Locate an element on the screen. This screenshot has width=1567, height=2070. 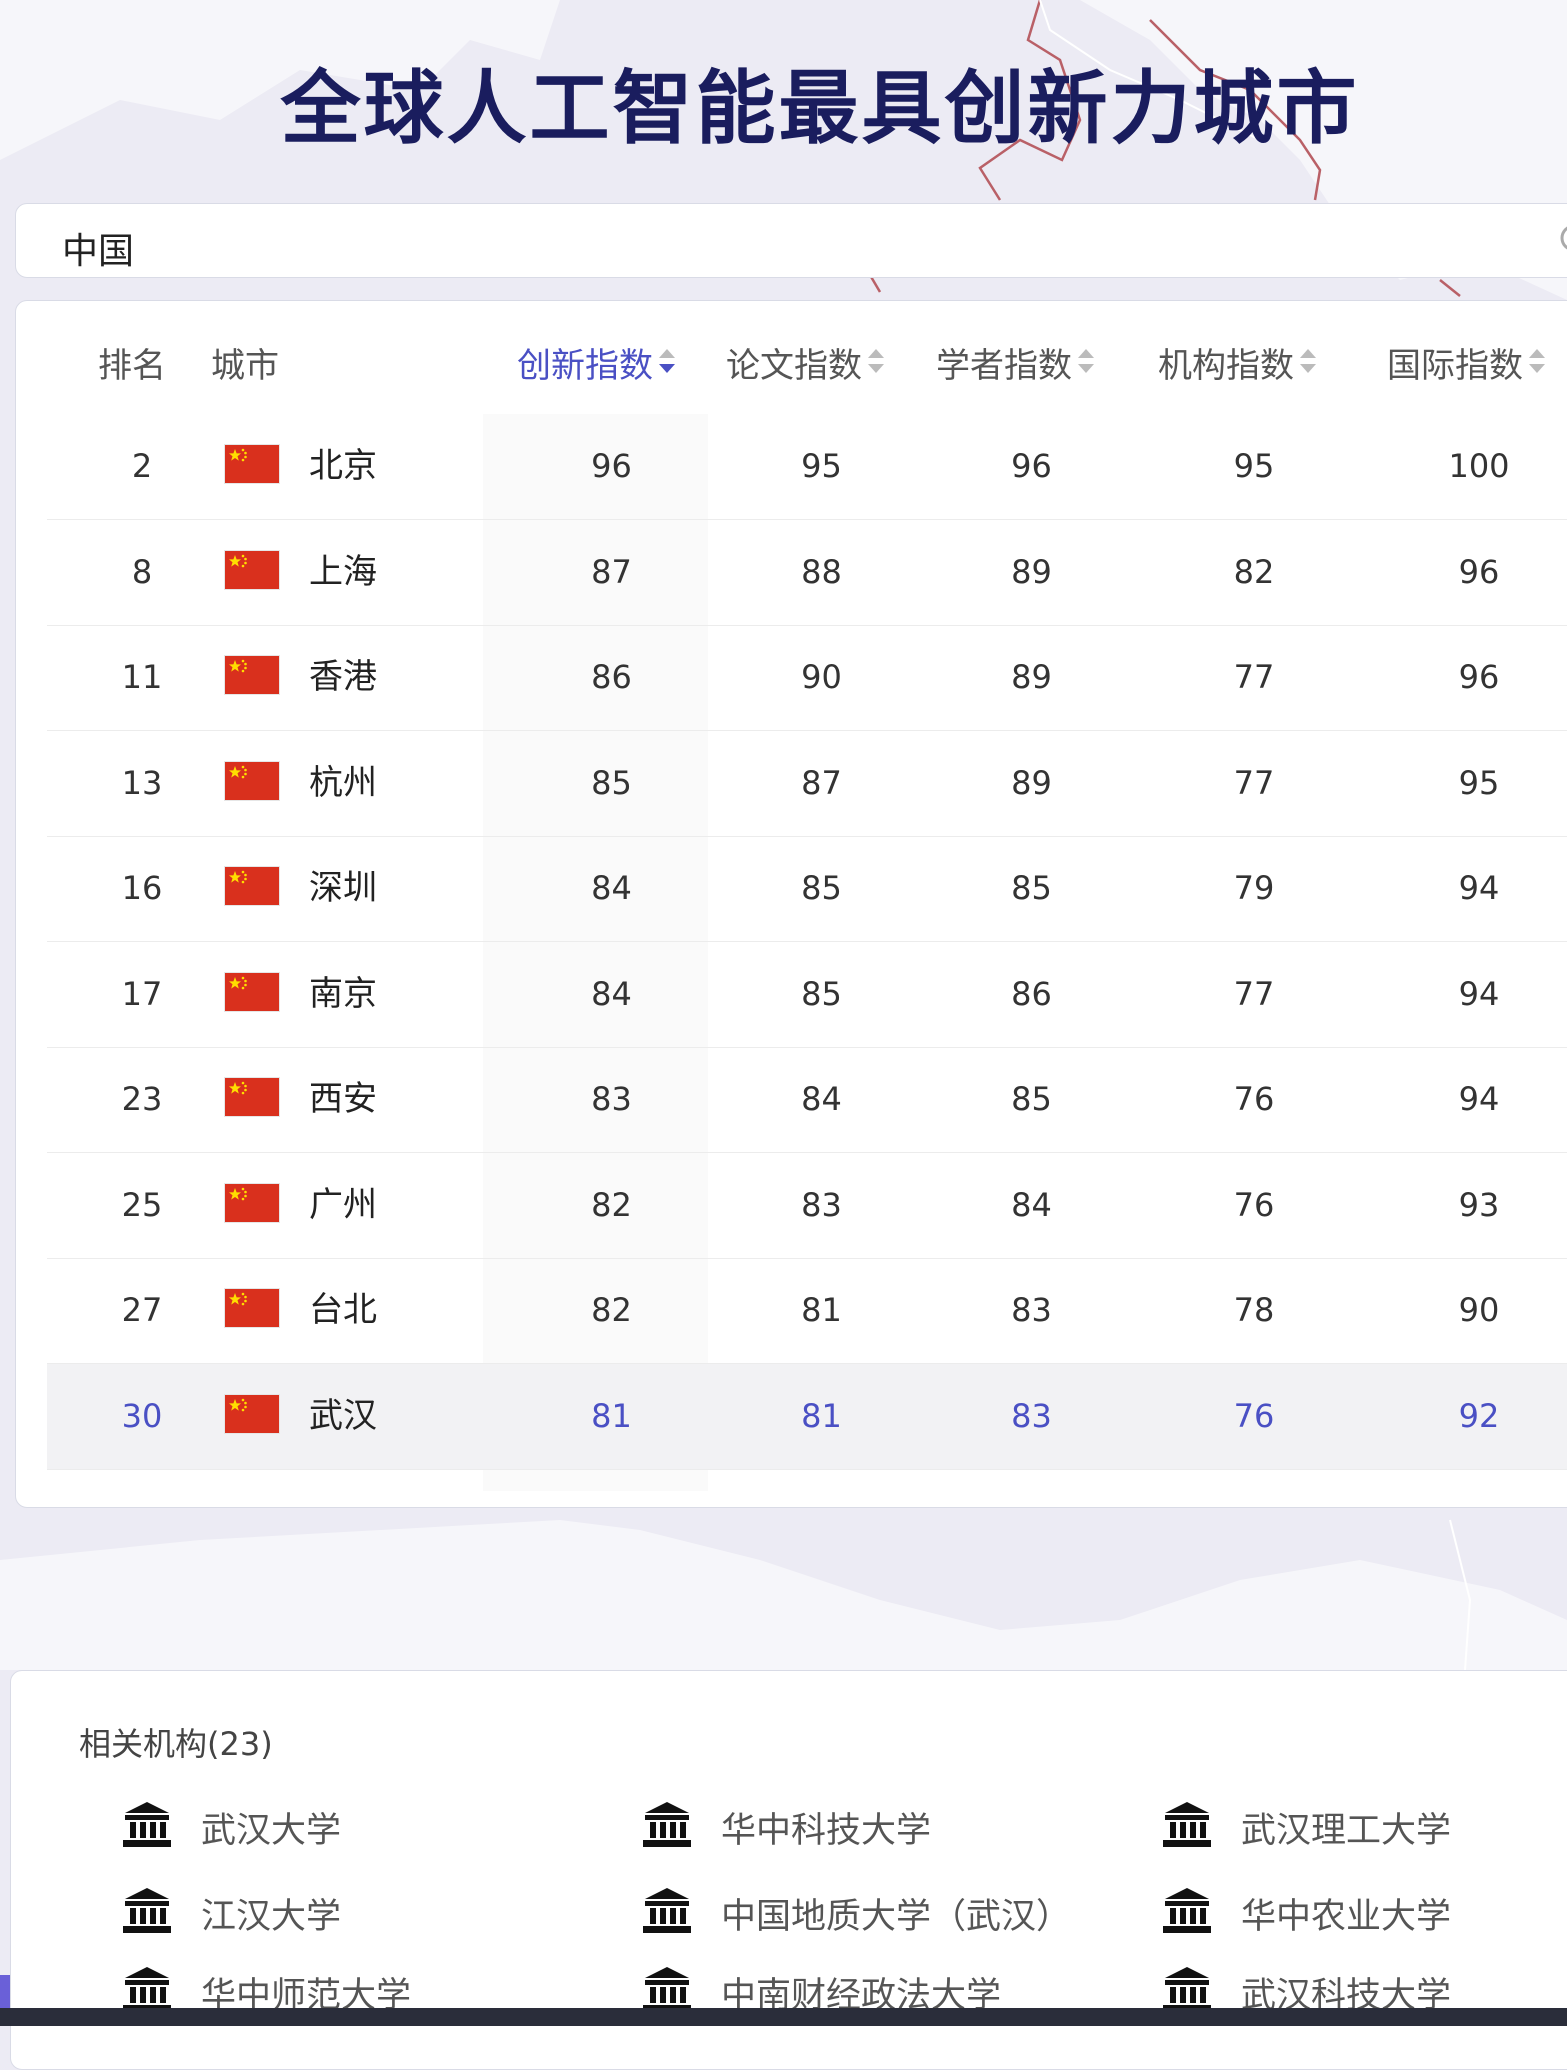
column-header-international: 国际指数 is located at coordinates (1467, 366).